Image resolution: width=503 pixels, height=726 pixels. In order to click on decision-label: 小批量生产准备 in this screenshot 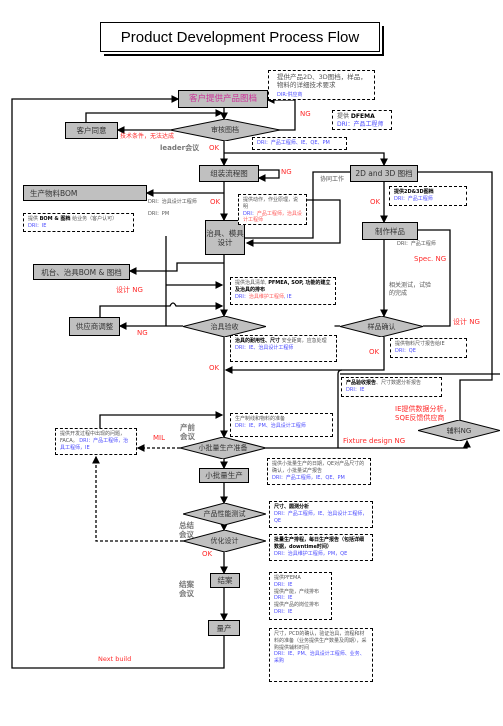, I will do `click(223, 448)`.